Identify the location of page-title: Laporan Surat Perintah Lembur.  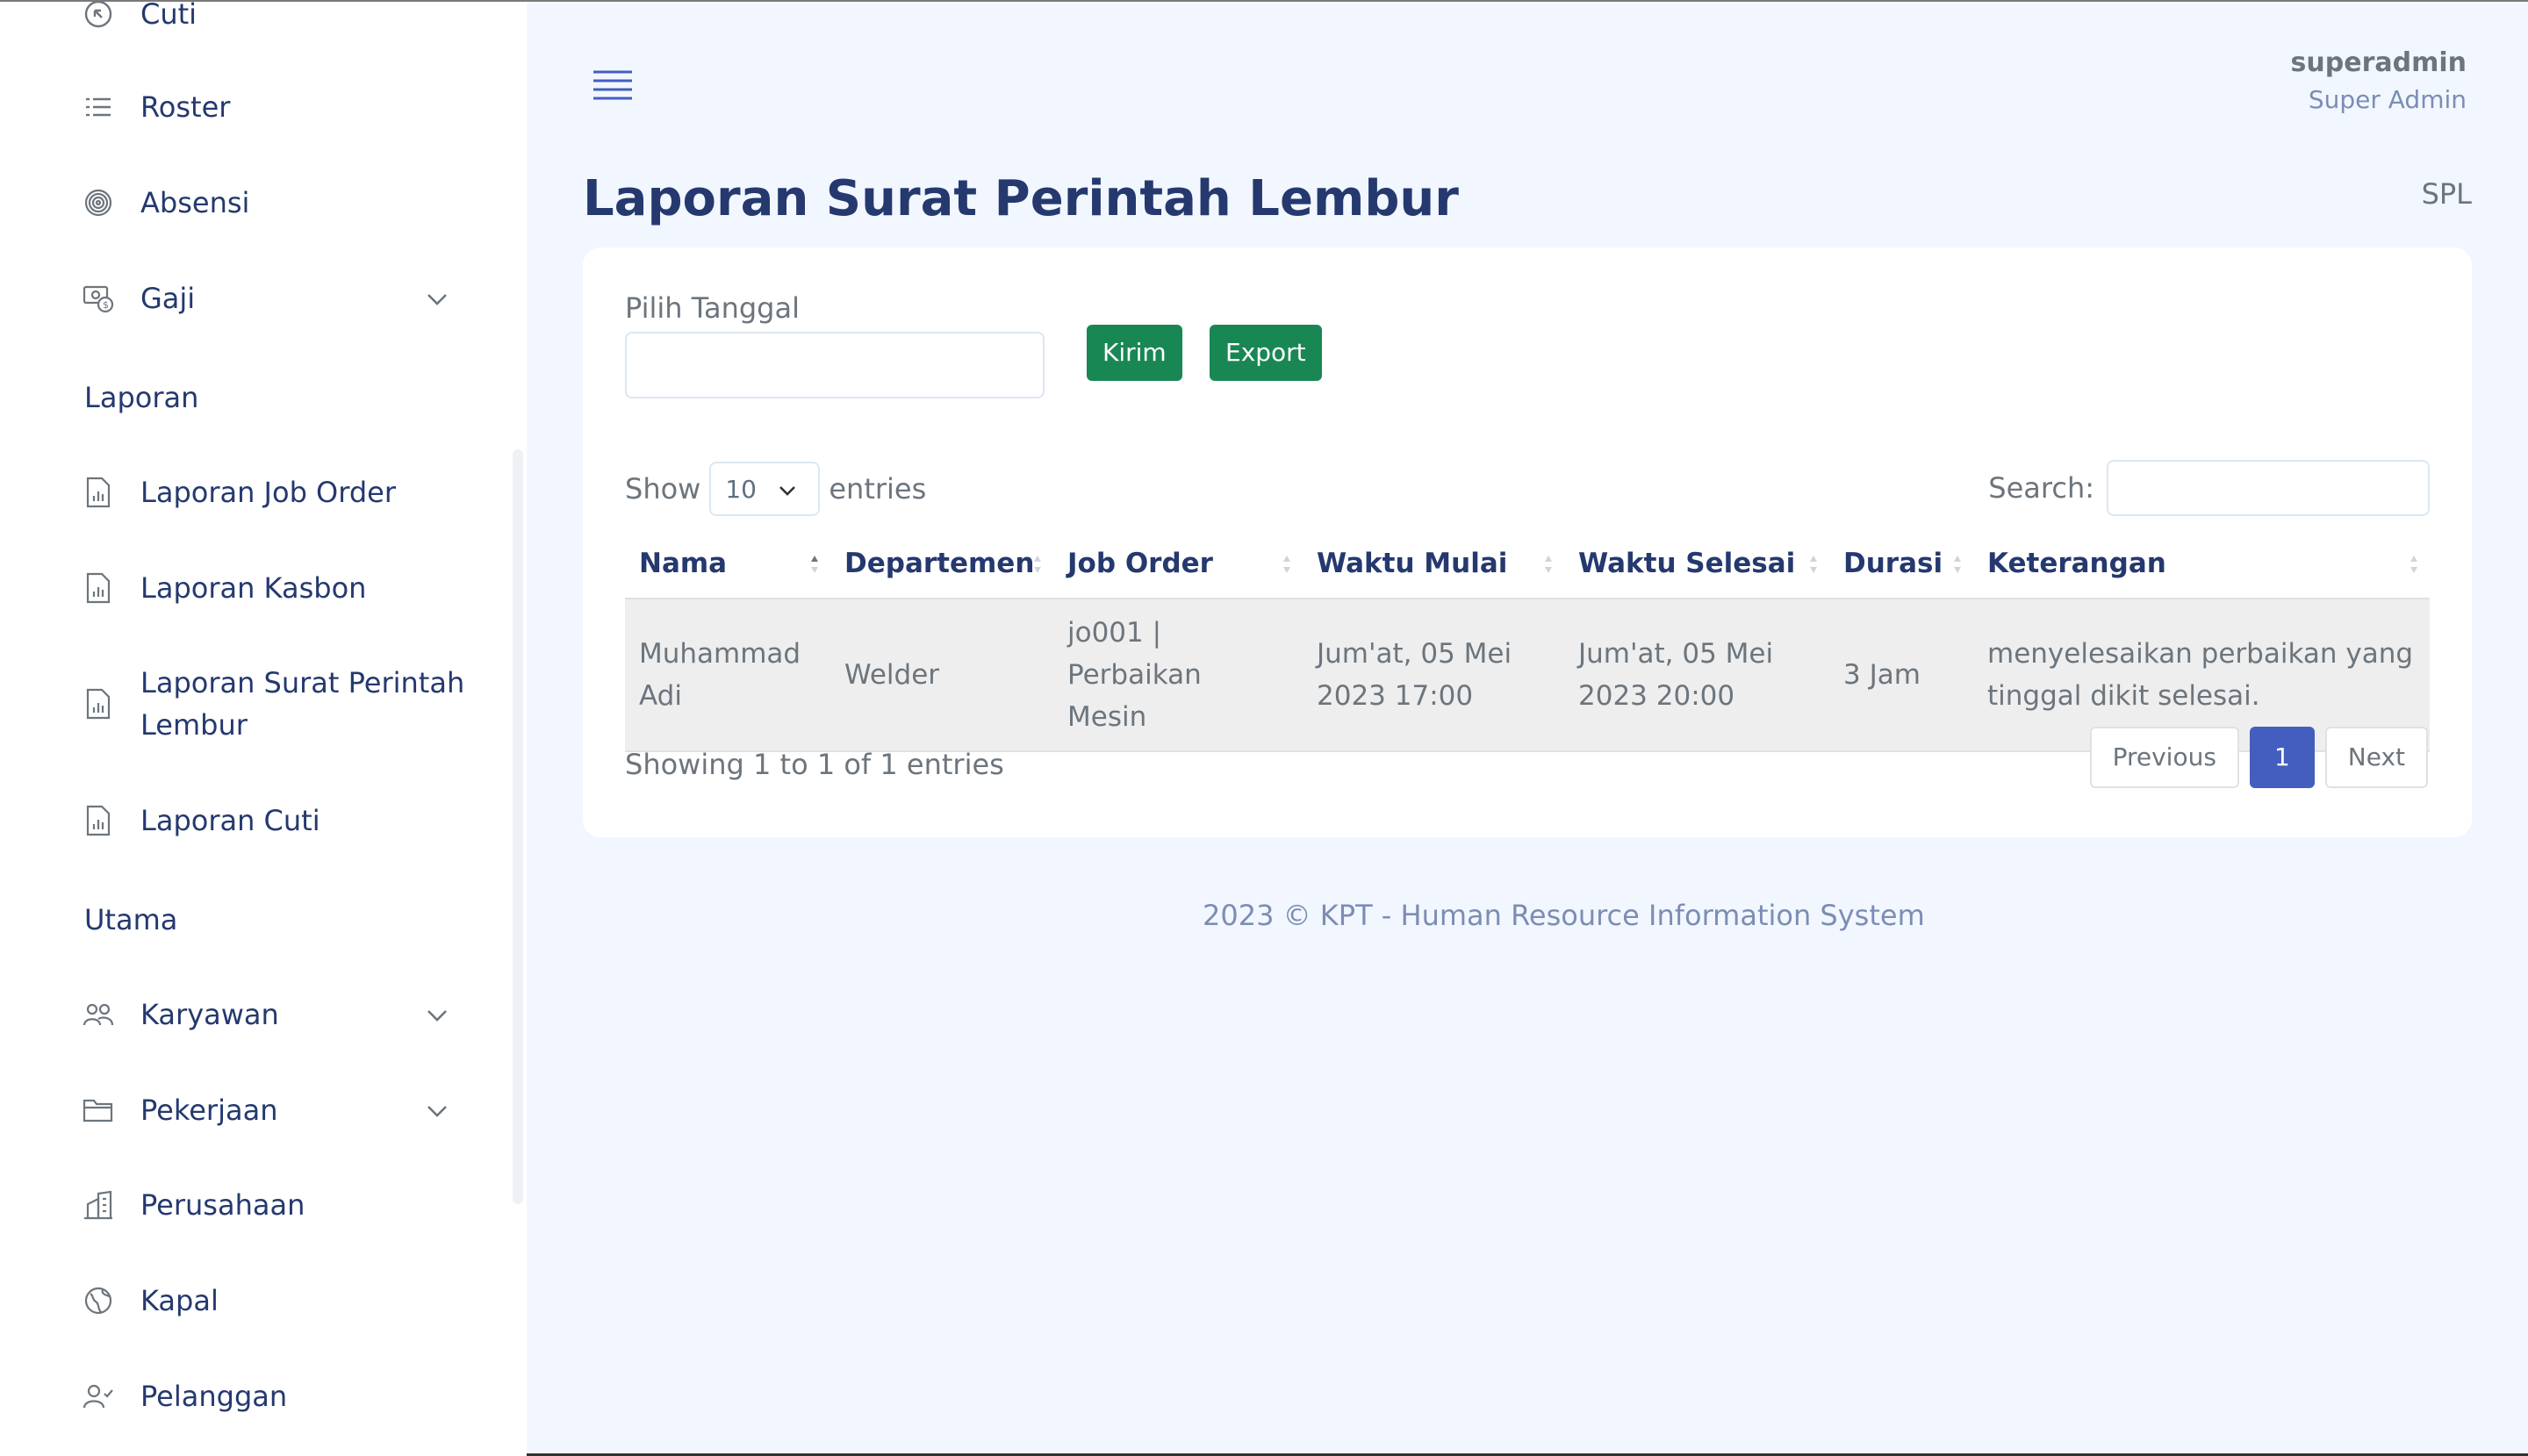
(1021, 198).